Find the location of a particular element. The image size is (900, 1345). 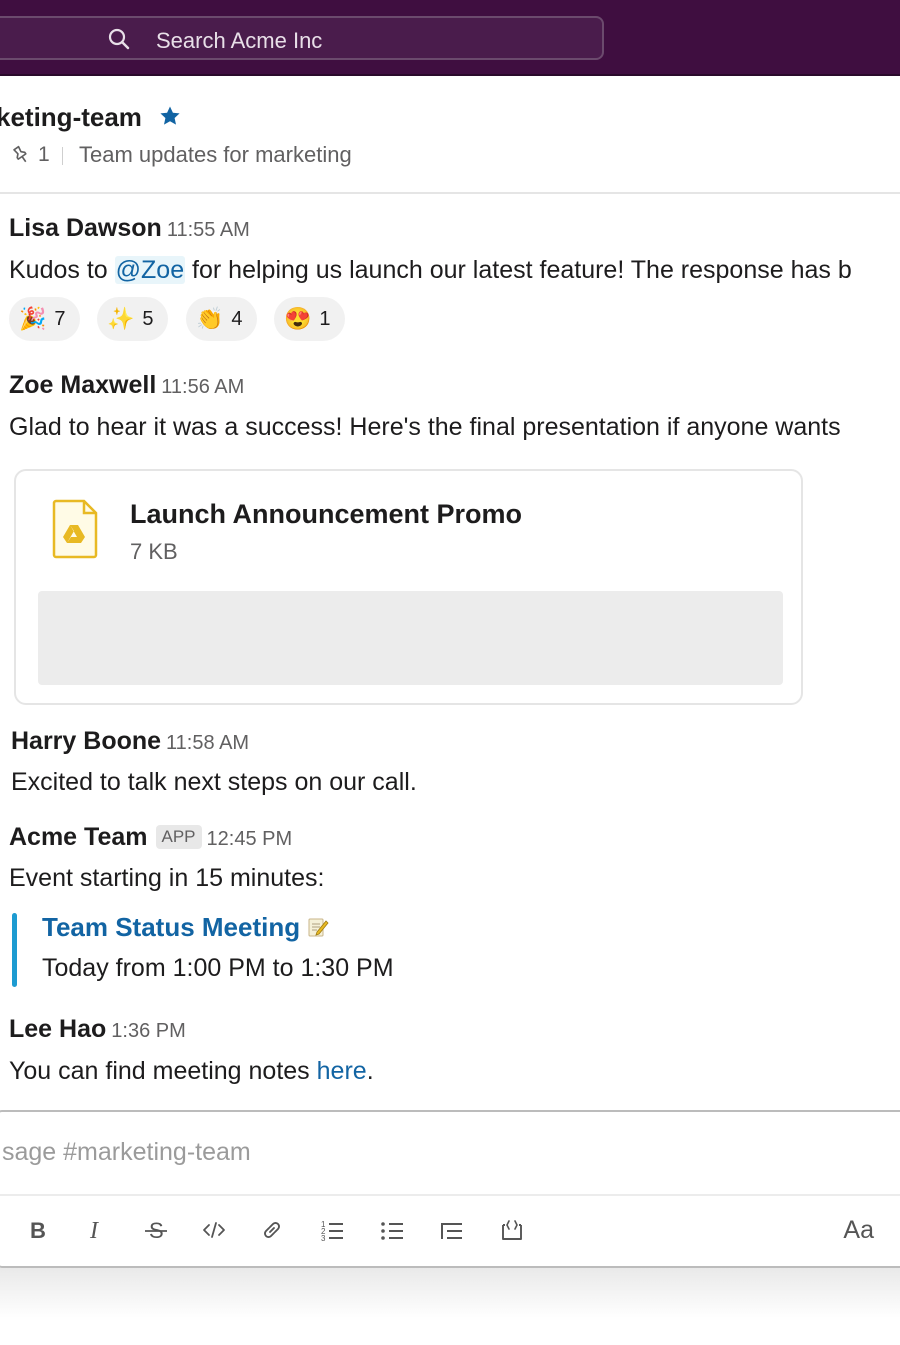

bold-icon: B is located at coordinates (38, 1230).